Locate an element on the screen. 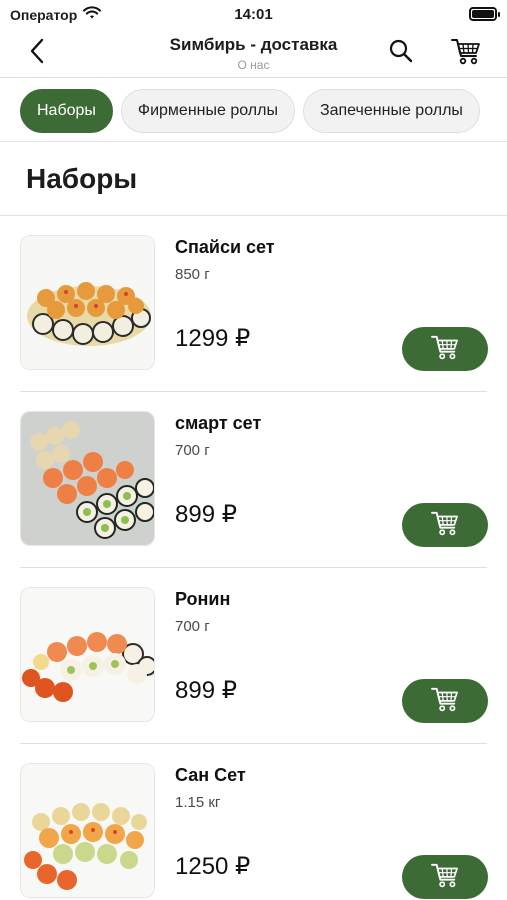 The image size is (507, 900). product-price: 1299 ₽ is located at coordinates (213, 338).